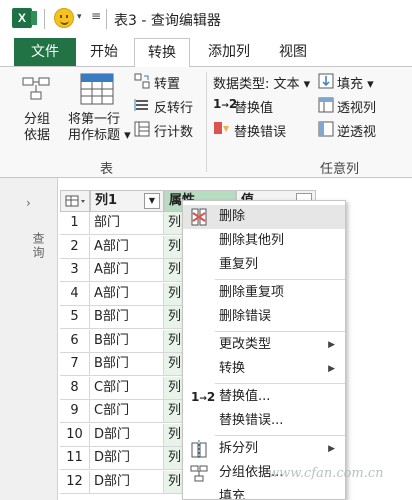 The image size is (412, 500). Describe the element at coordinates (75, 201) in the screenshot. I see `table-corner-menu` at that location.